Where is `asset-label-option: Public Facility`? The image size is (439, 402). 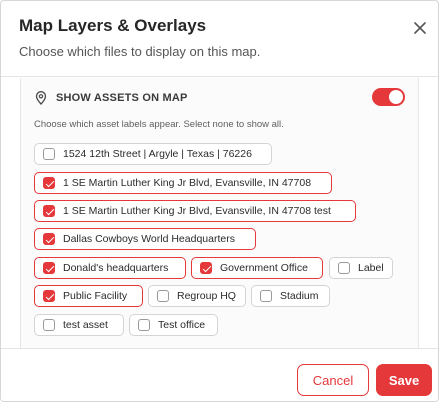 asset-label-option: Public Facility is located at coordinates (88, 296).